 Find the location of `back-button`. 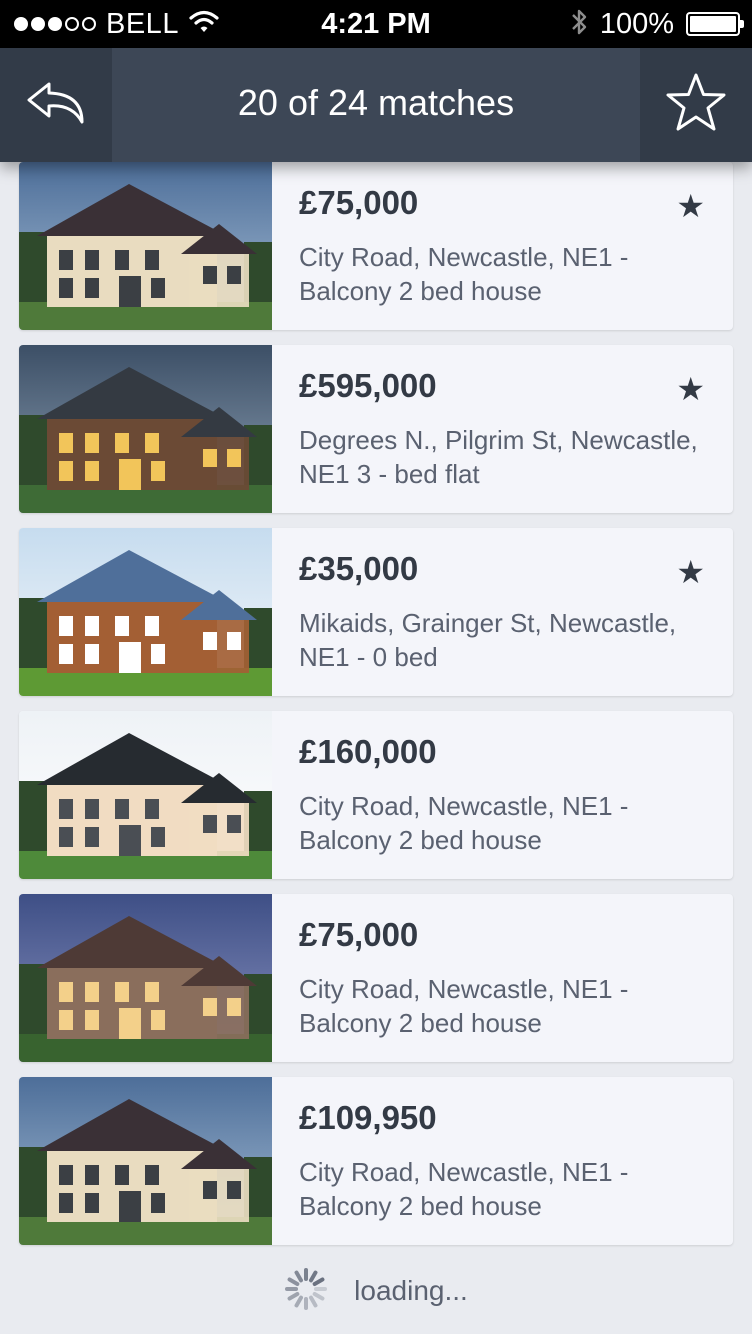

back-button is located at coordinates (56, 105).